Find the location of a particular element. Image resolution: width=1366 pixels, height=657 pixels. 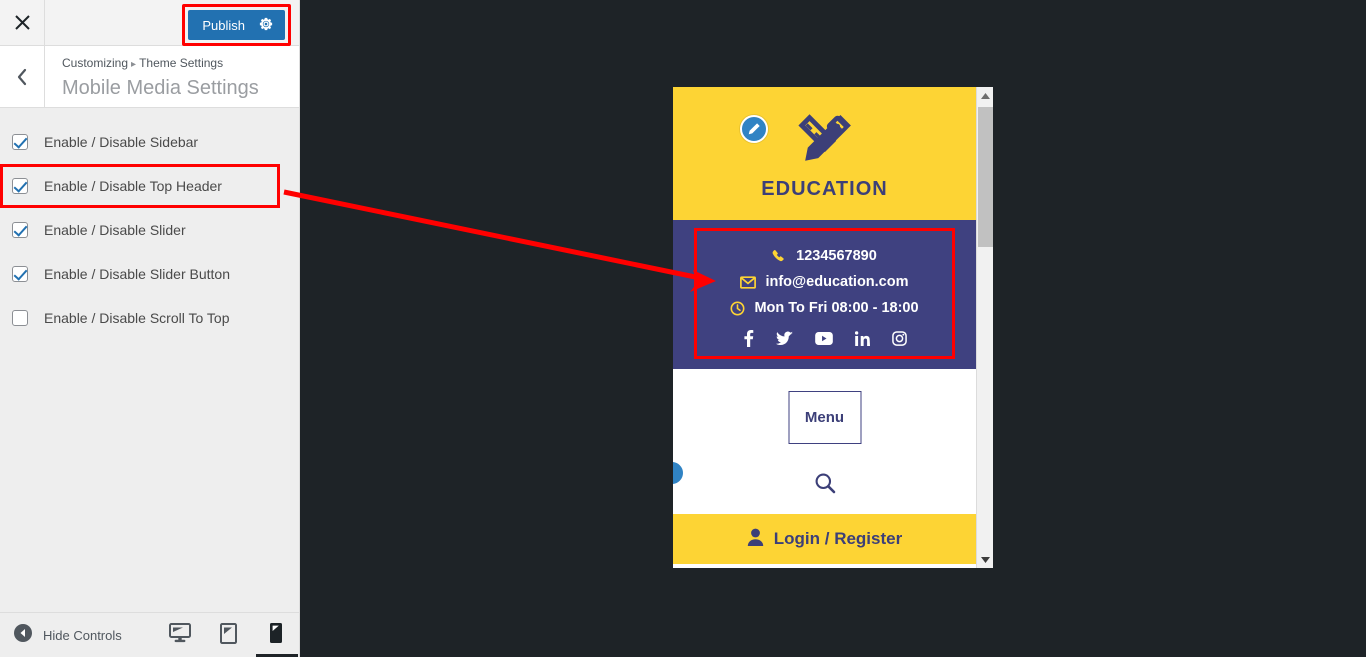

phone-info: 1234567890 is located at coordinates (824, 256).